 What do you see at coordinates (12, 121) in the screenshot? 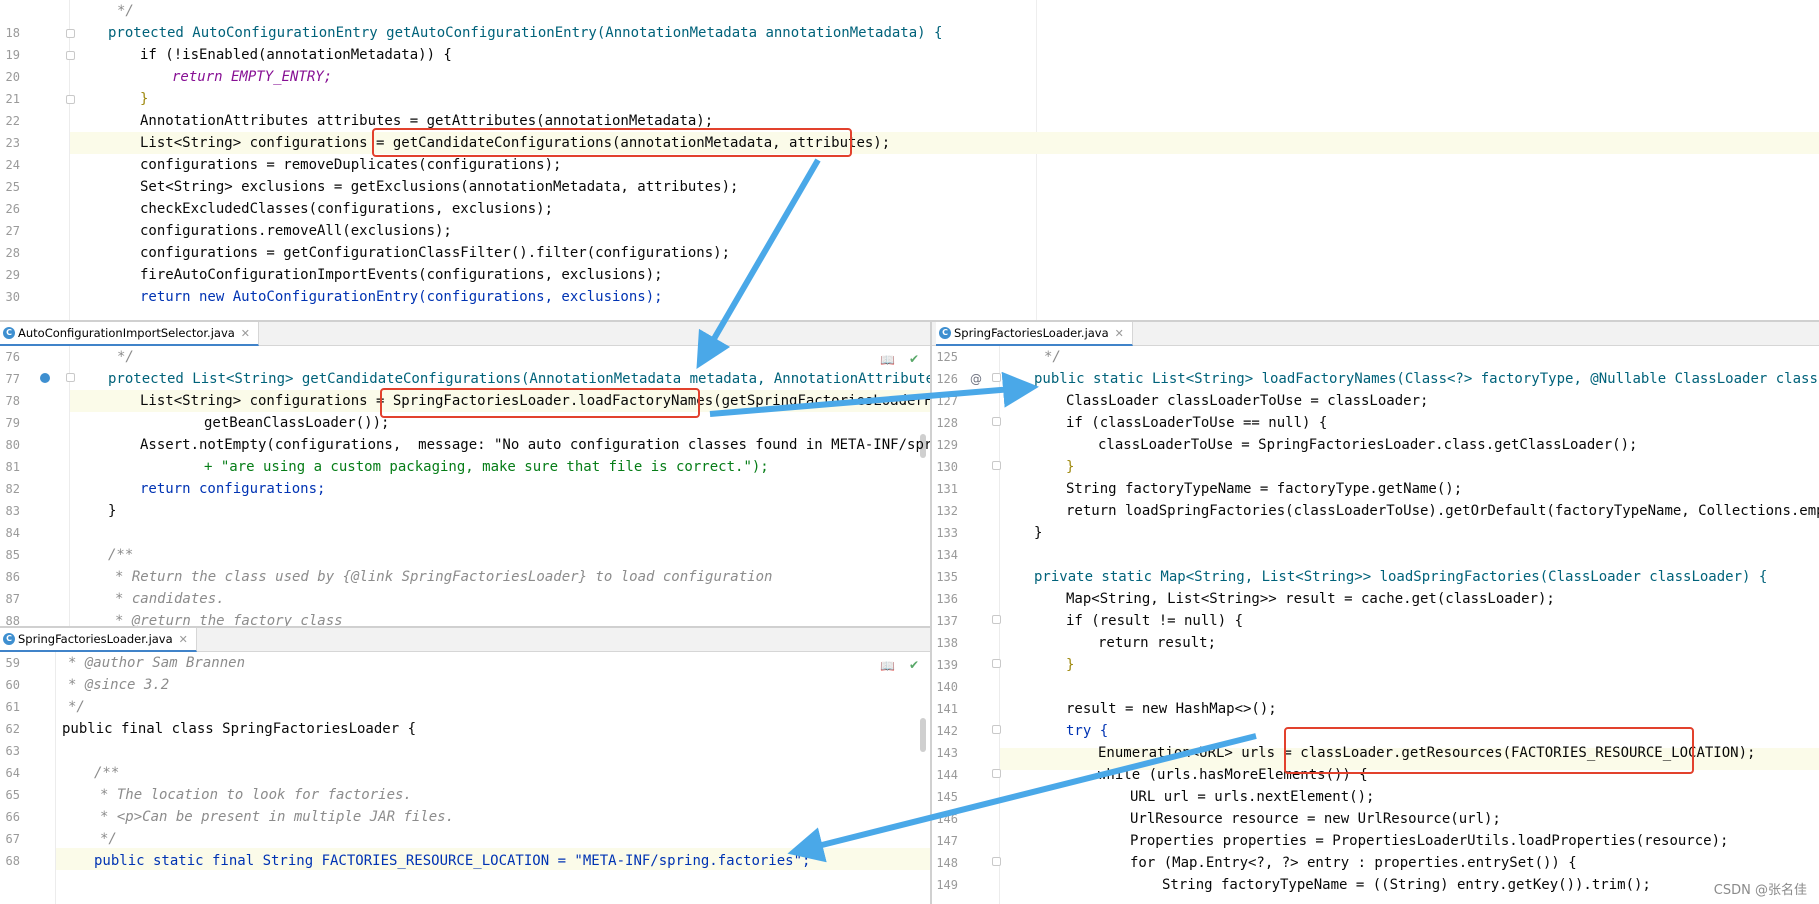
I see `line-number: 22` at bounding box center [12, 121].